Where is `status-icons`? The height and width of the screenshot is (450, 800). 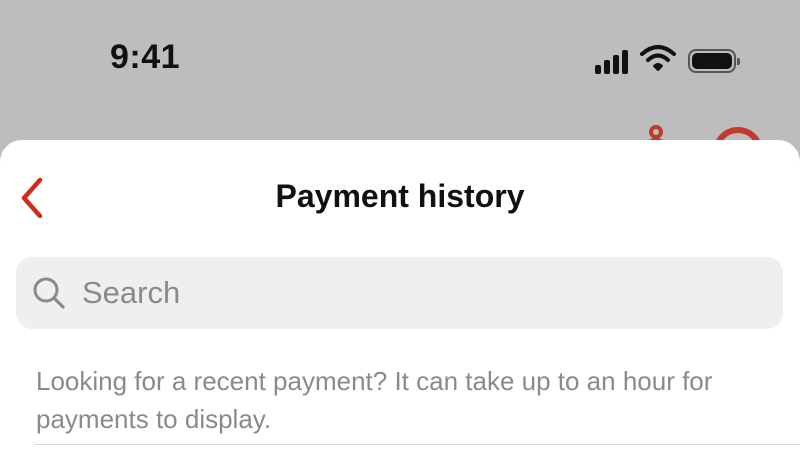
status-icons is located at coordinates (667, 60).